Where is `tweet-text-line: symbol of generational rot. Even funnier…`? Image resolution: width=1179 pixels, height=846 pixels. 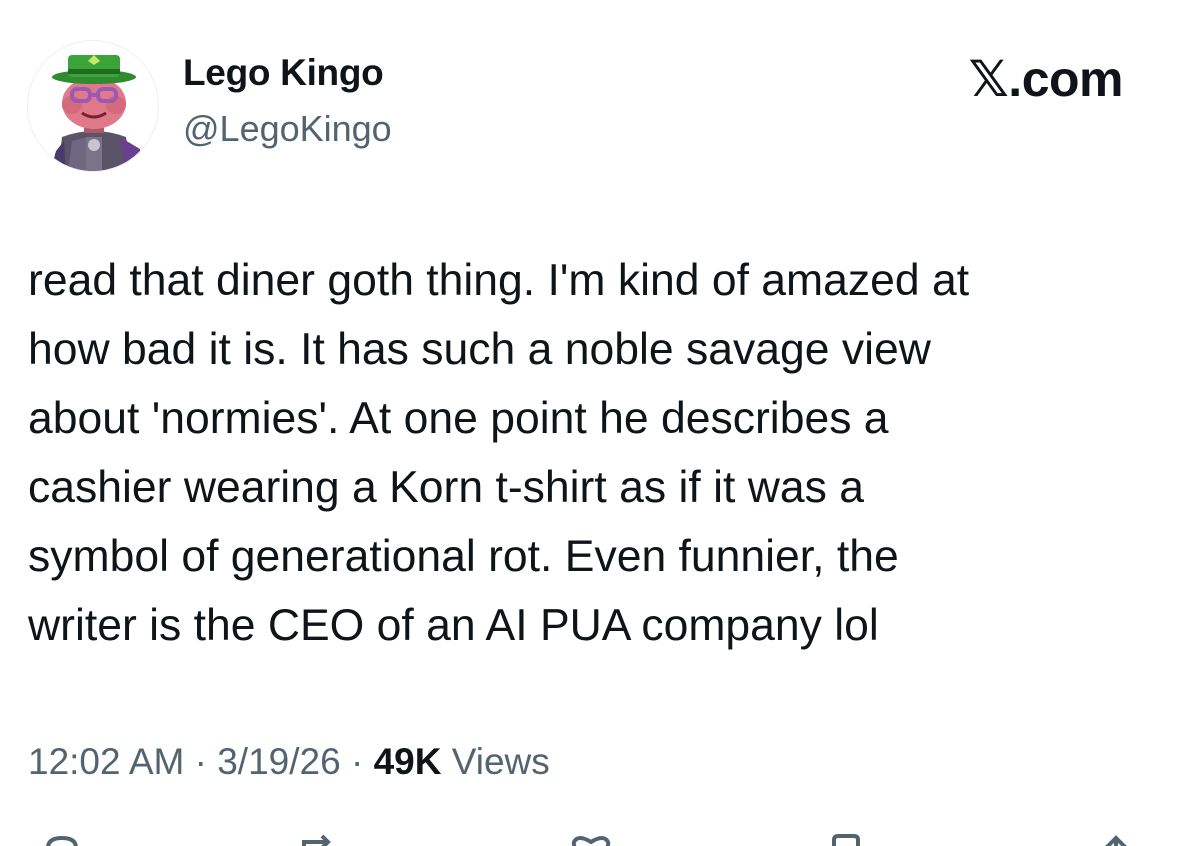
tweet-text-line: symbol of generational rot. Even funnier… is located at coordinates (463, 556).